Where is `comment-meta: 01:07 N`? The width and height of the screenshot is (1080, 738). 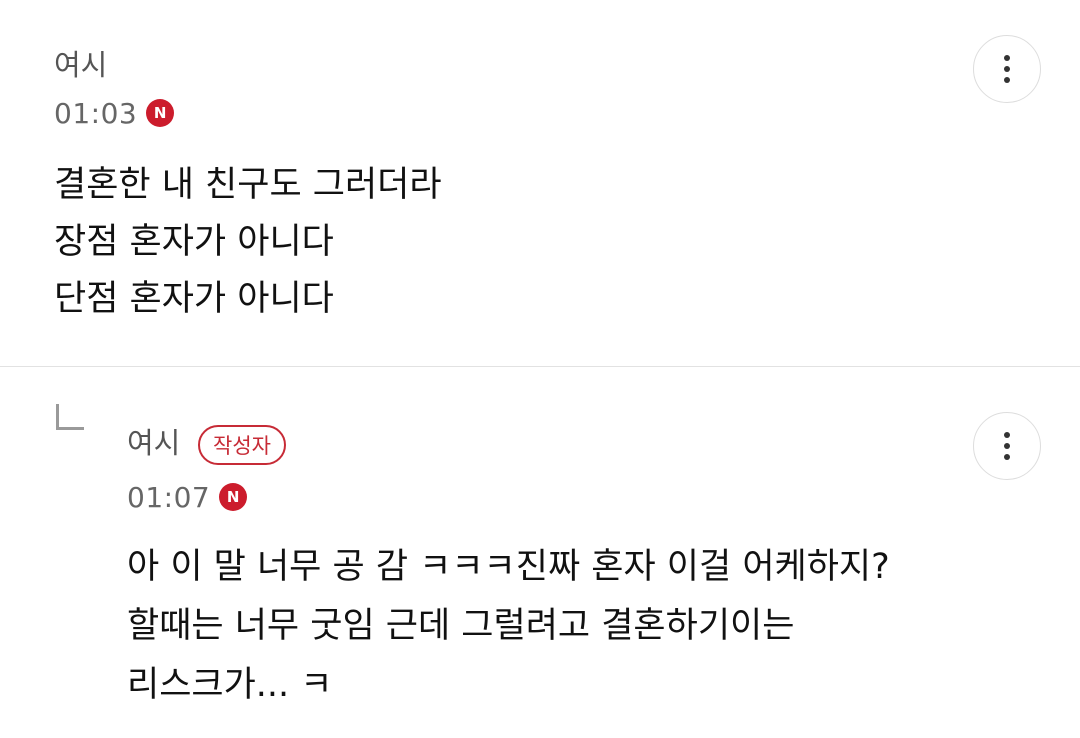 comment-meta: 01:07 N is located at coordinates (187, 497).